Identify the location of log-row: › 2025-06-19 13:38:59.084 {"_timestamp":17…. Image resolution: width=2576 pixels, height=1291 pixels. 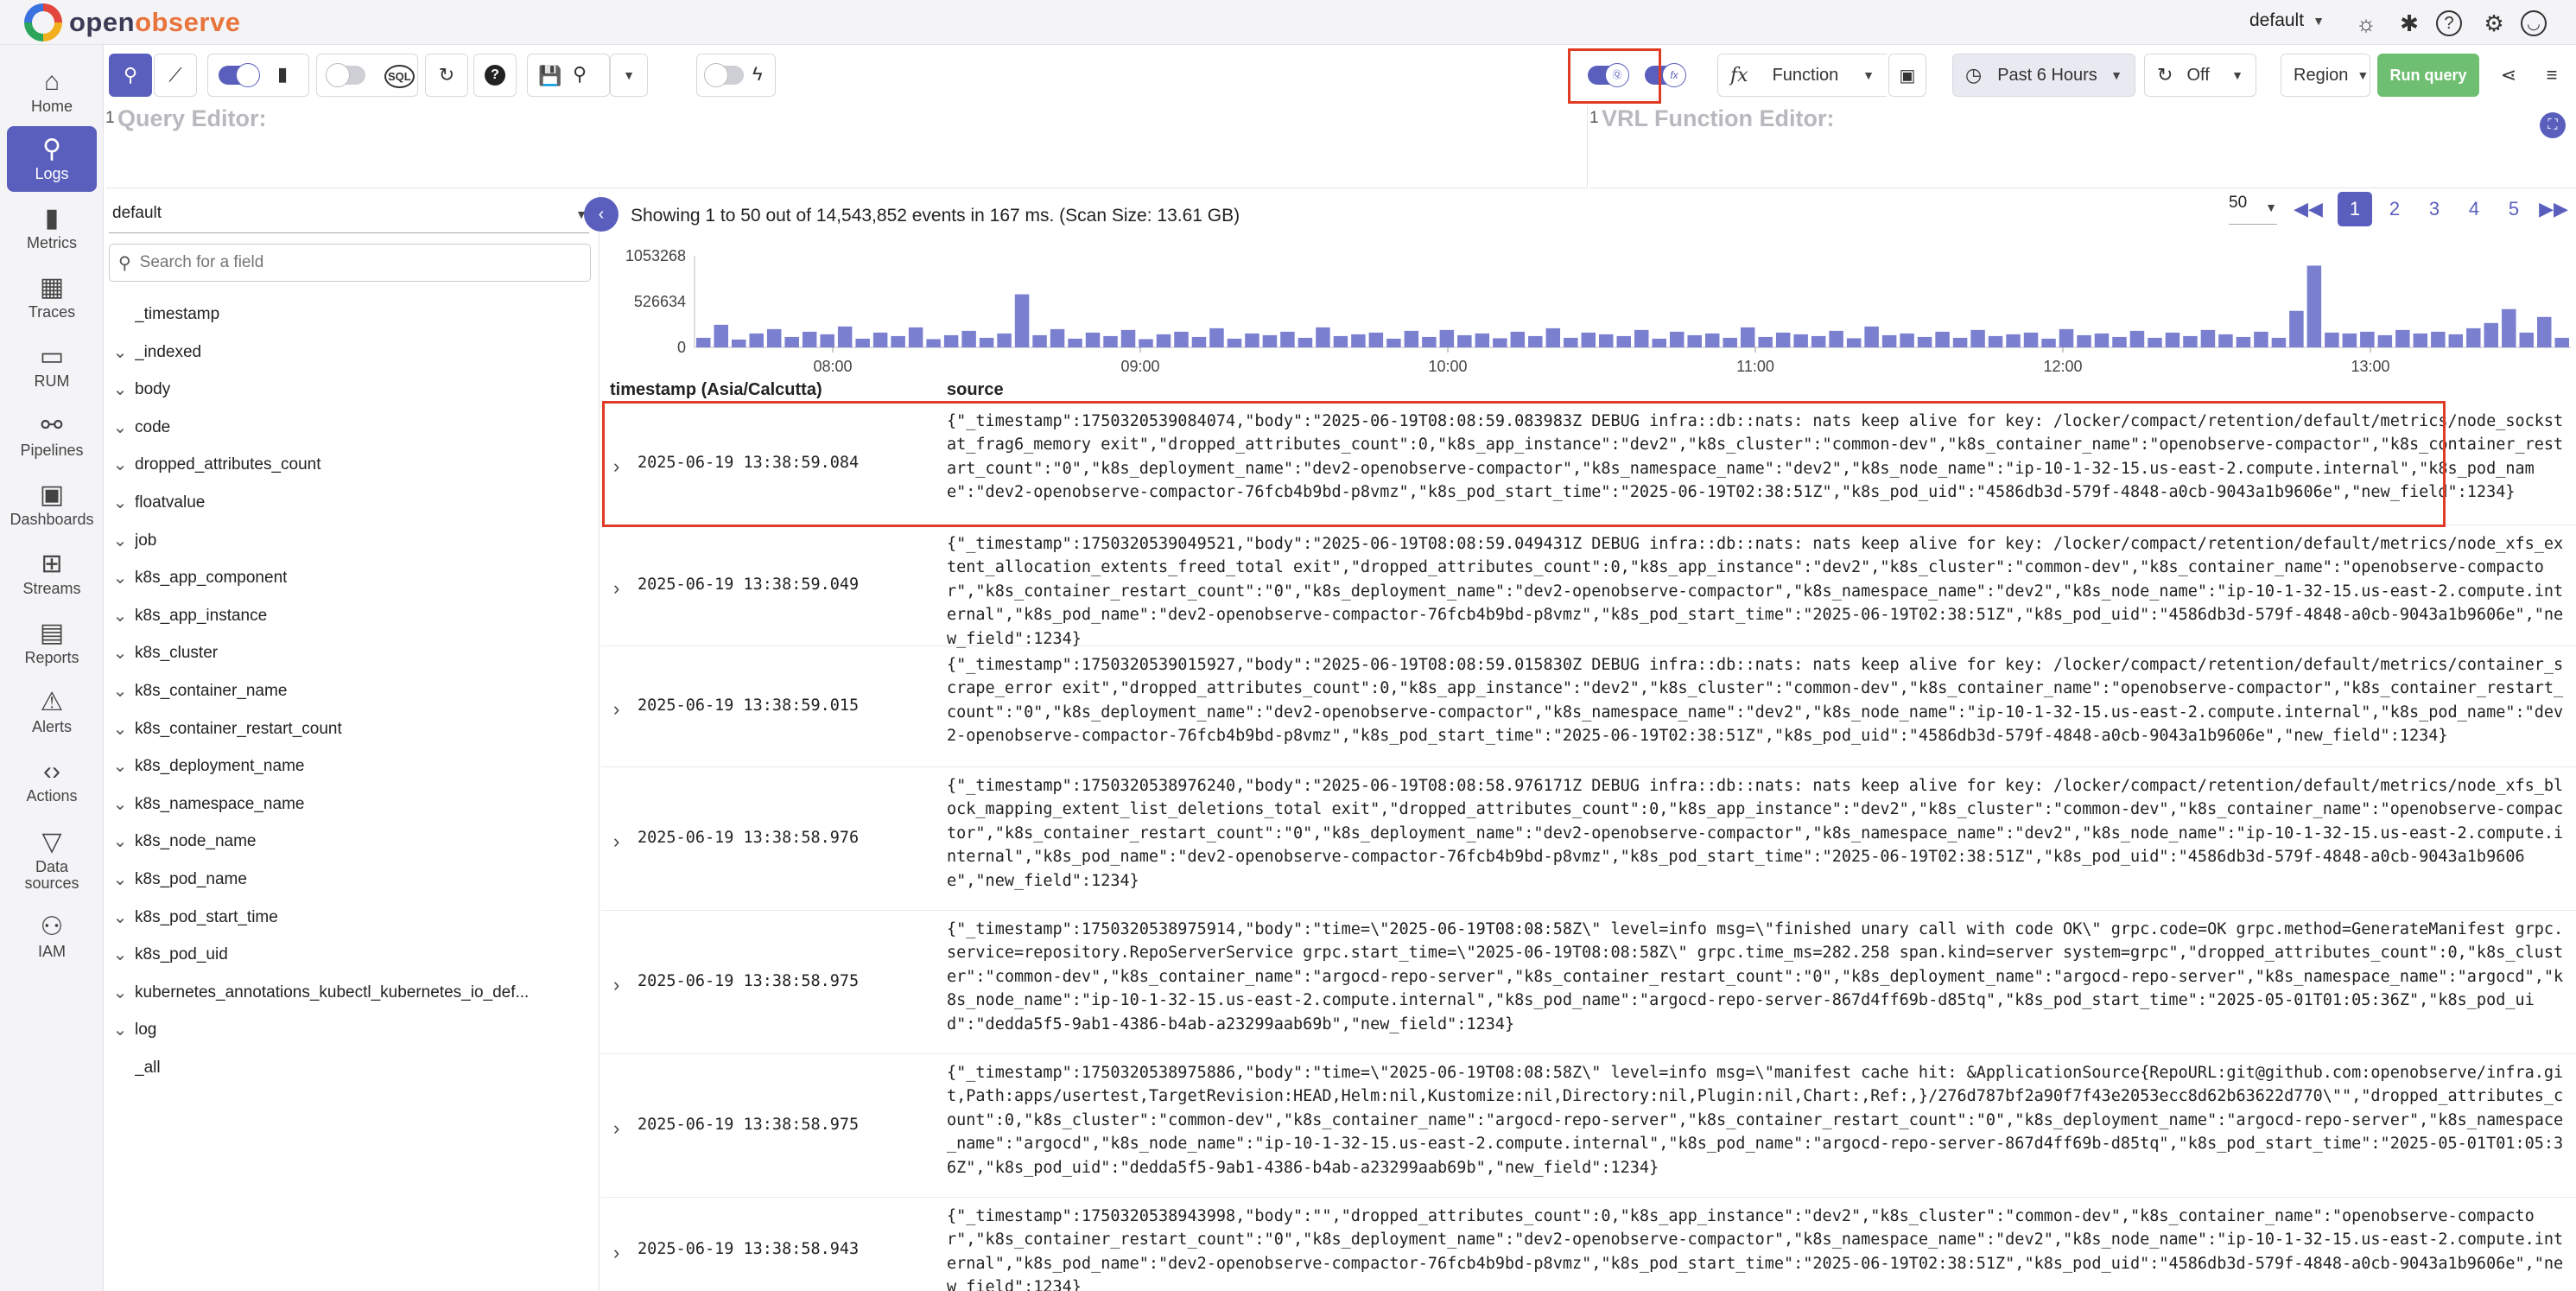
(1588, 464).